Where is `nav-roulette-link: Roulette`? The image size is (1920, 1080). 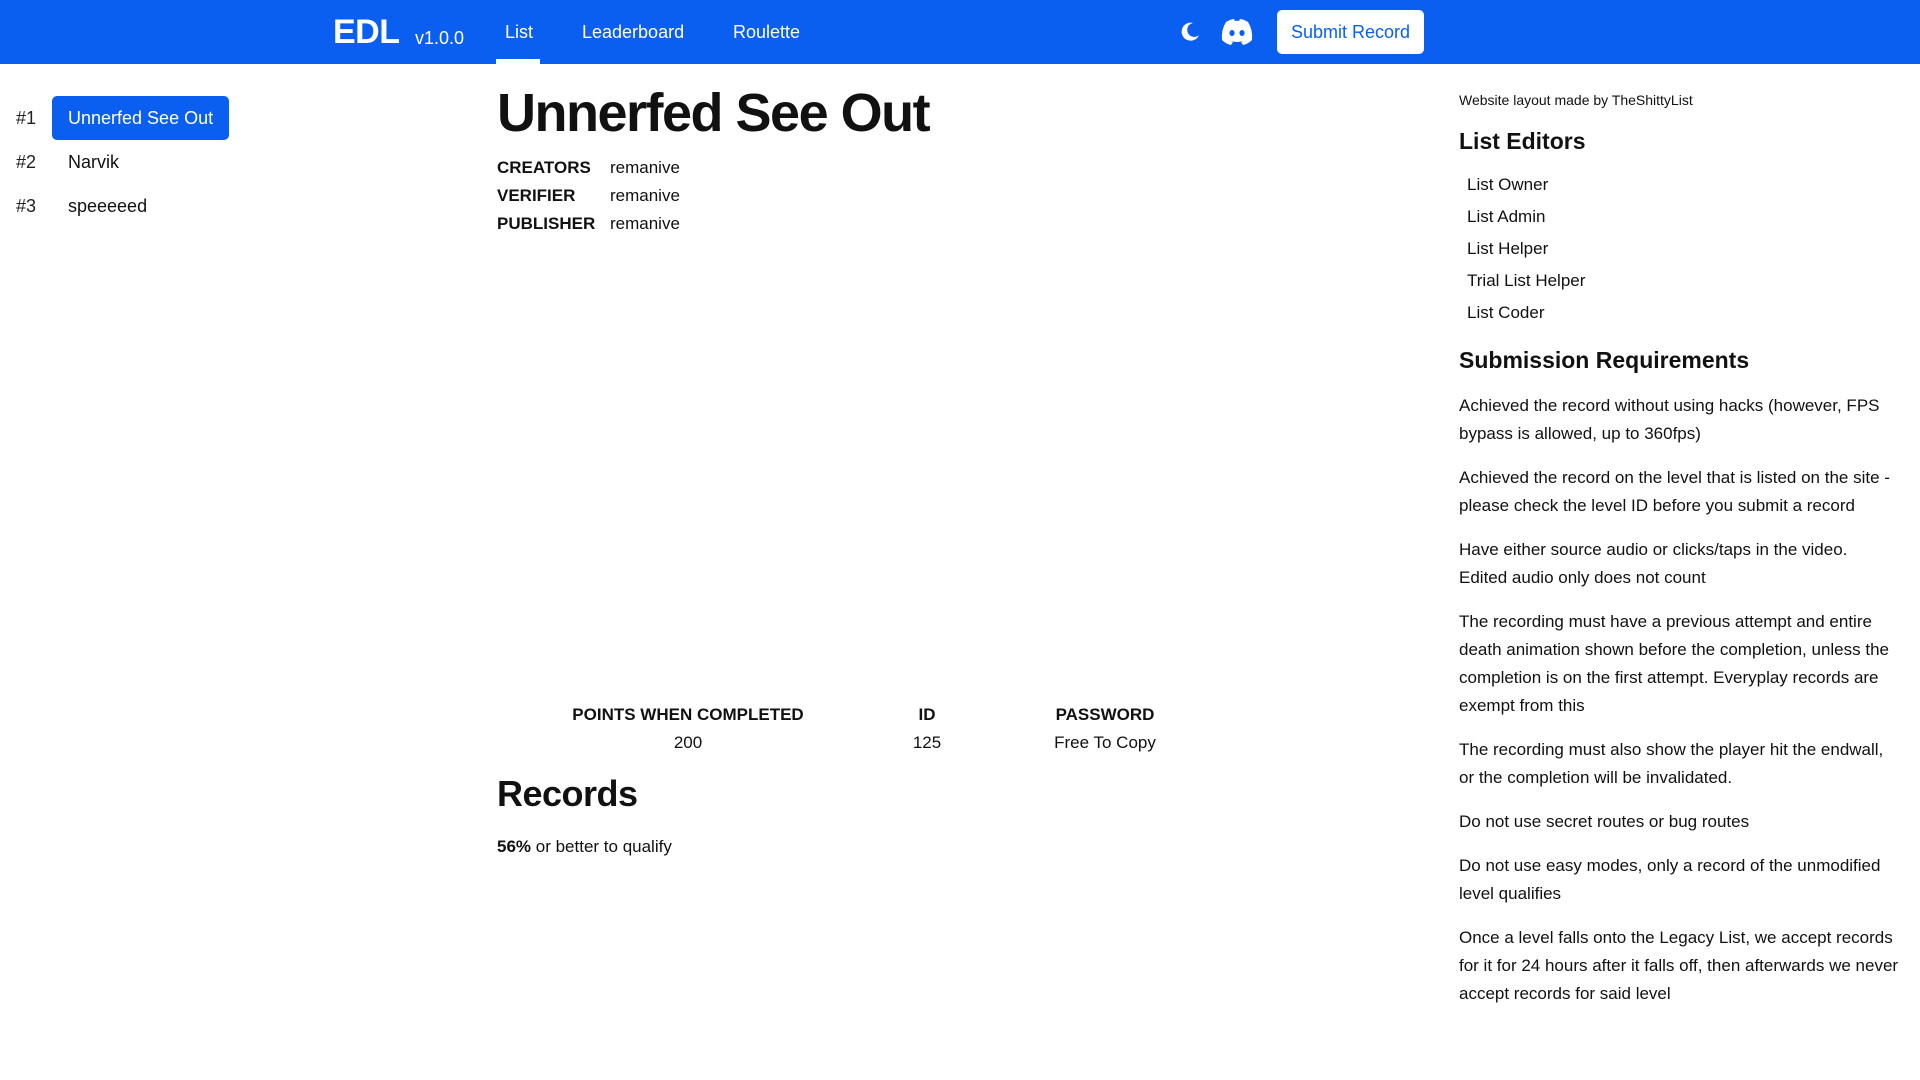
nav-roulette-link: Roulette is located at coordinates (766, 32).